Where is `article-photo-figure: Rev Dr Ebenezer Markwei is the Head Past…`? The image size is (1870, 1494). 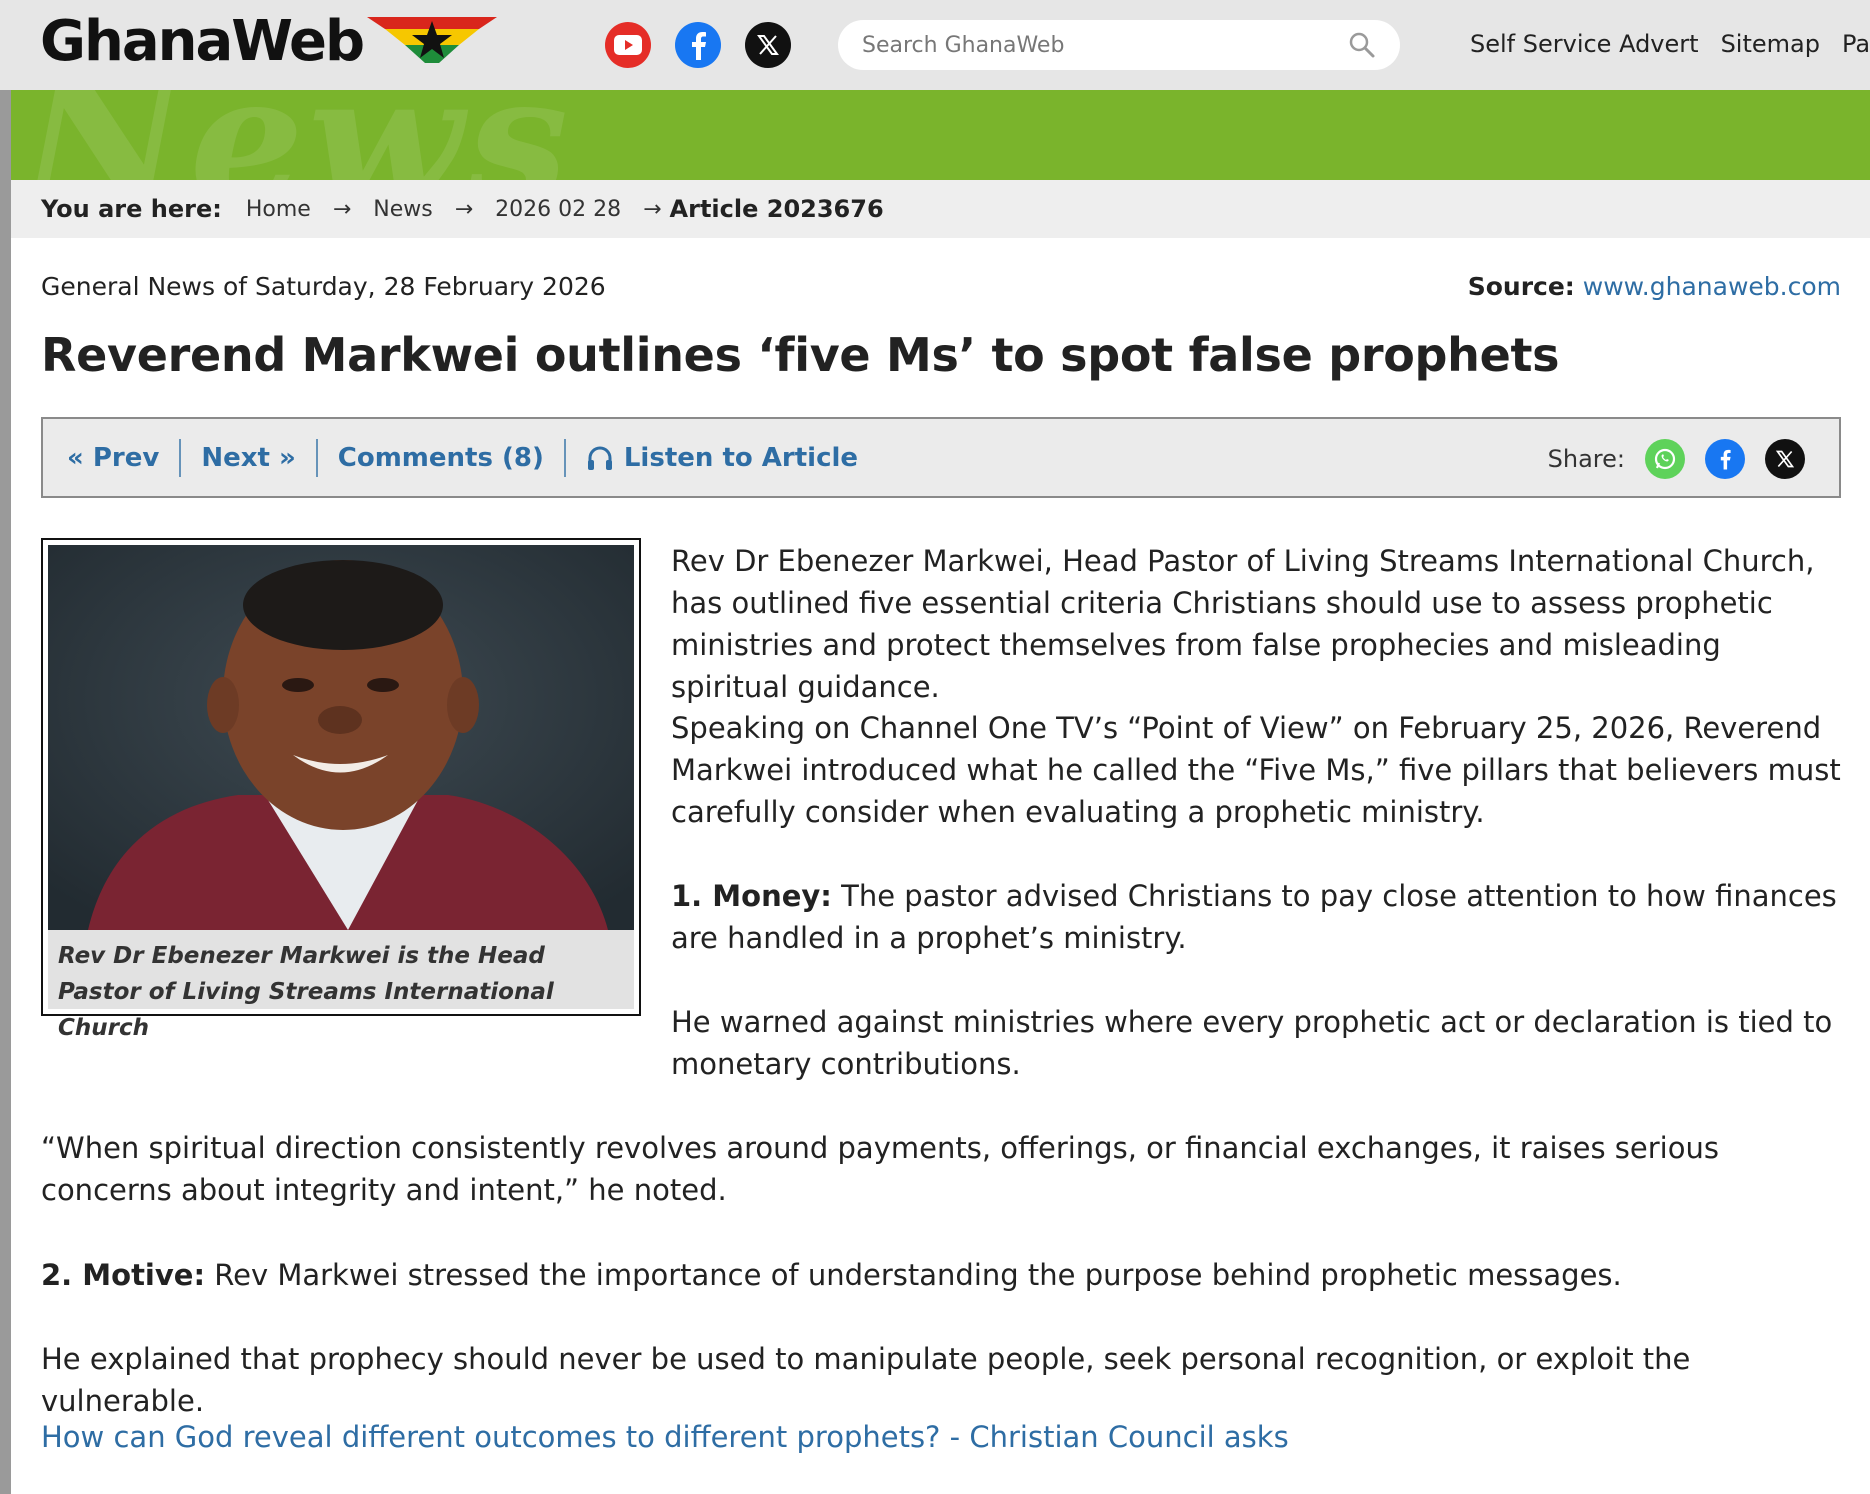
article-photo-figure: Rev Dr Ebenezer Markwei is the Head Past… is located at coordinates (341, 789).